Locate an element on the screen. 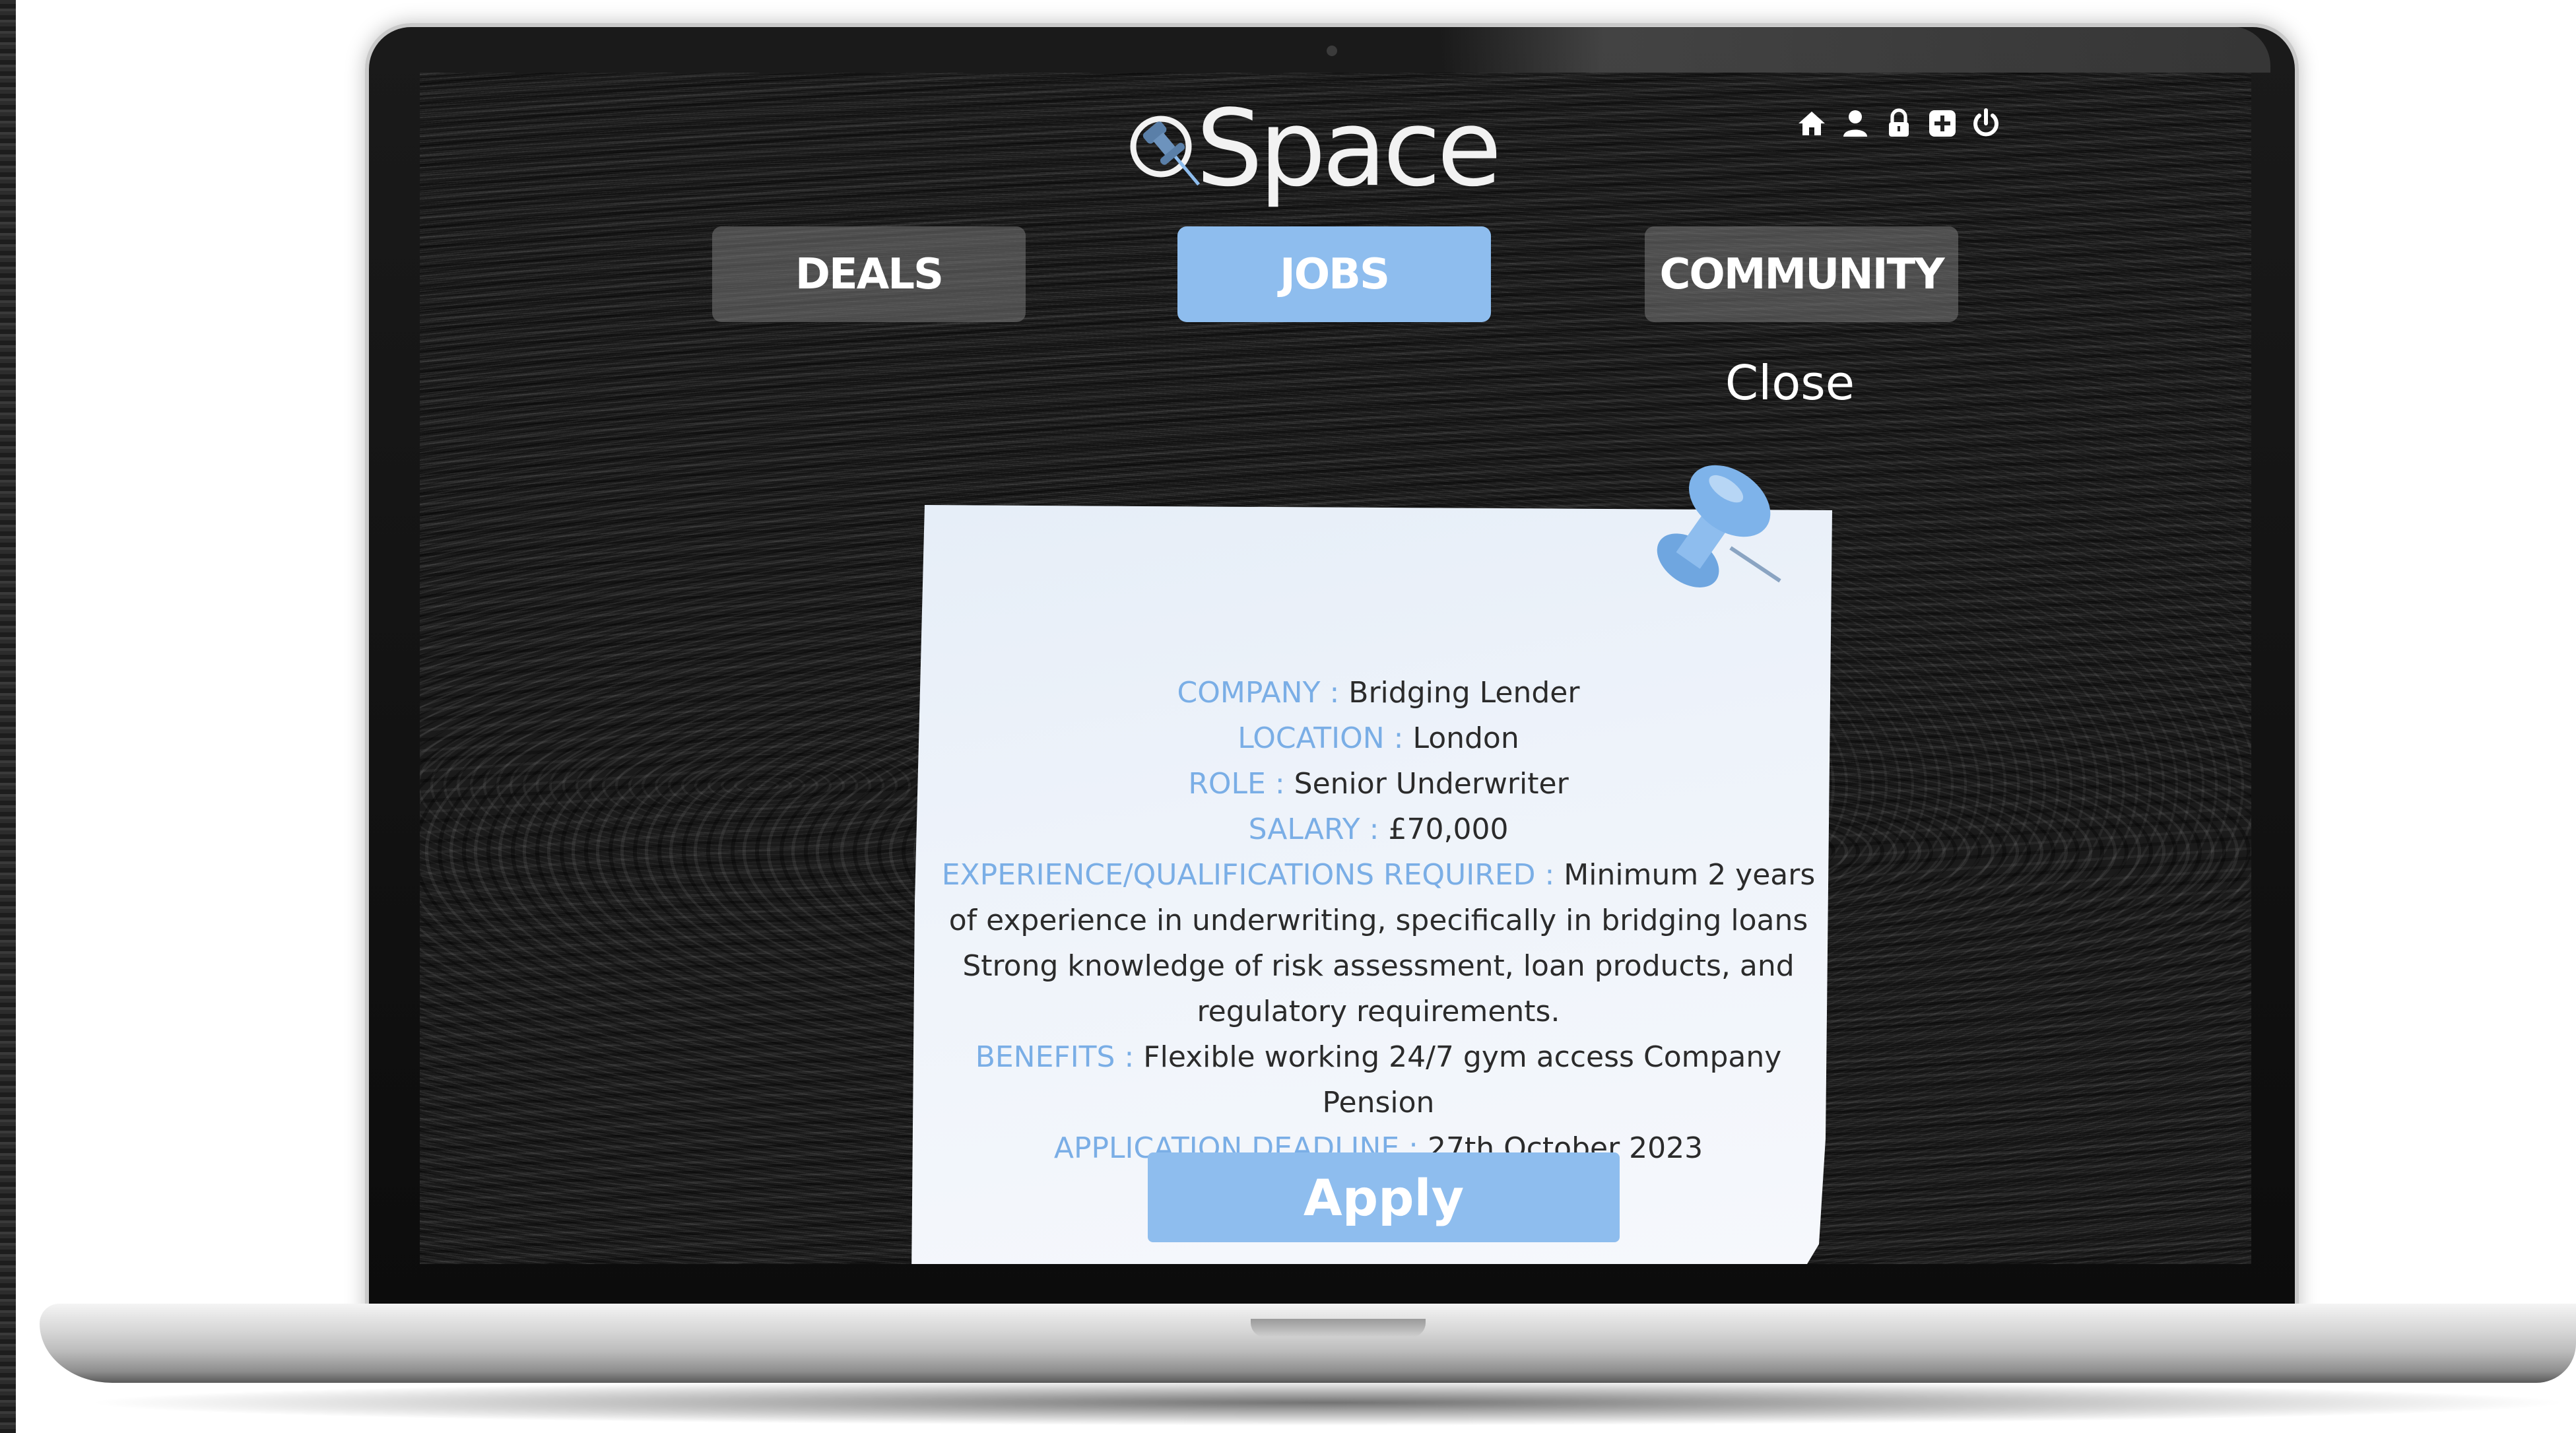 The height and width of the screenshot is (1433, 2576). salary-row: SALARY : £70,000 is located at coordinates (1378, 830).